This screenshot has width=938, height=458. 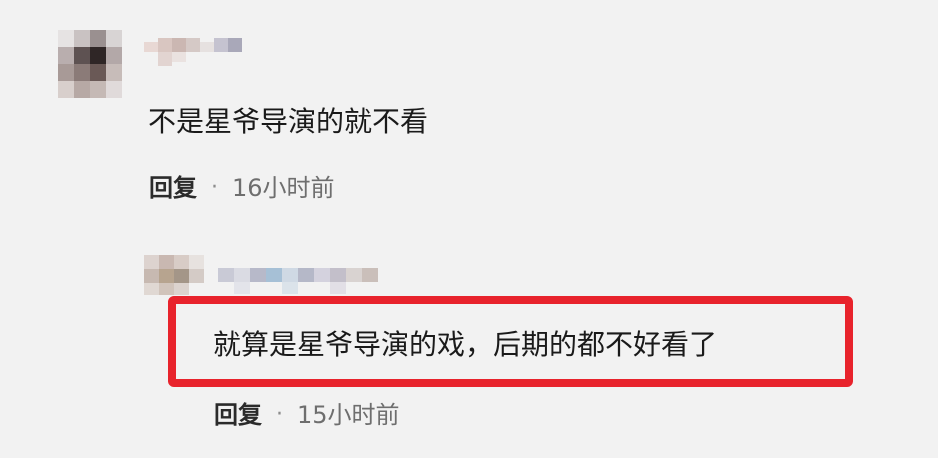 I want to click on comment-timestamp: 15小时前, so click(x=348, y=415).